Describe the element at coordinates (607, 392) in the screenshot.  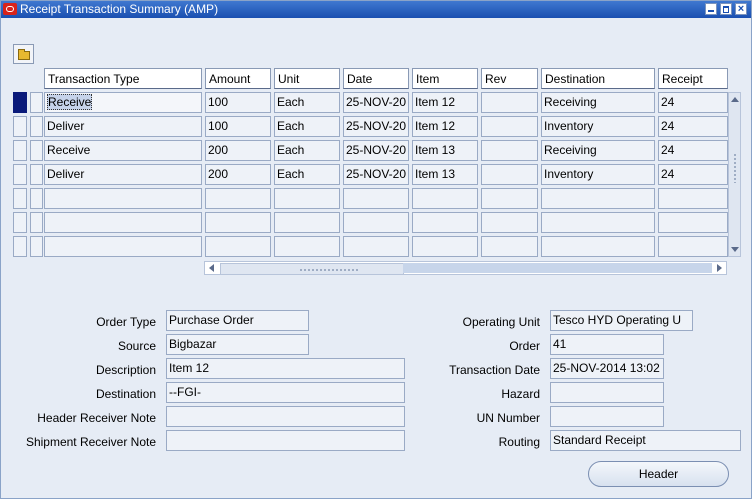
I see `hazard-field` at that location.